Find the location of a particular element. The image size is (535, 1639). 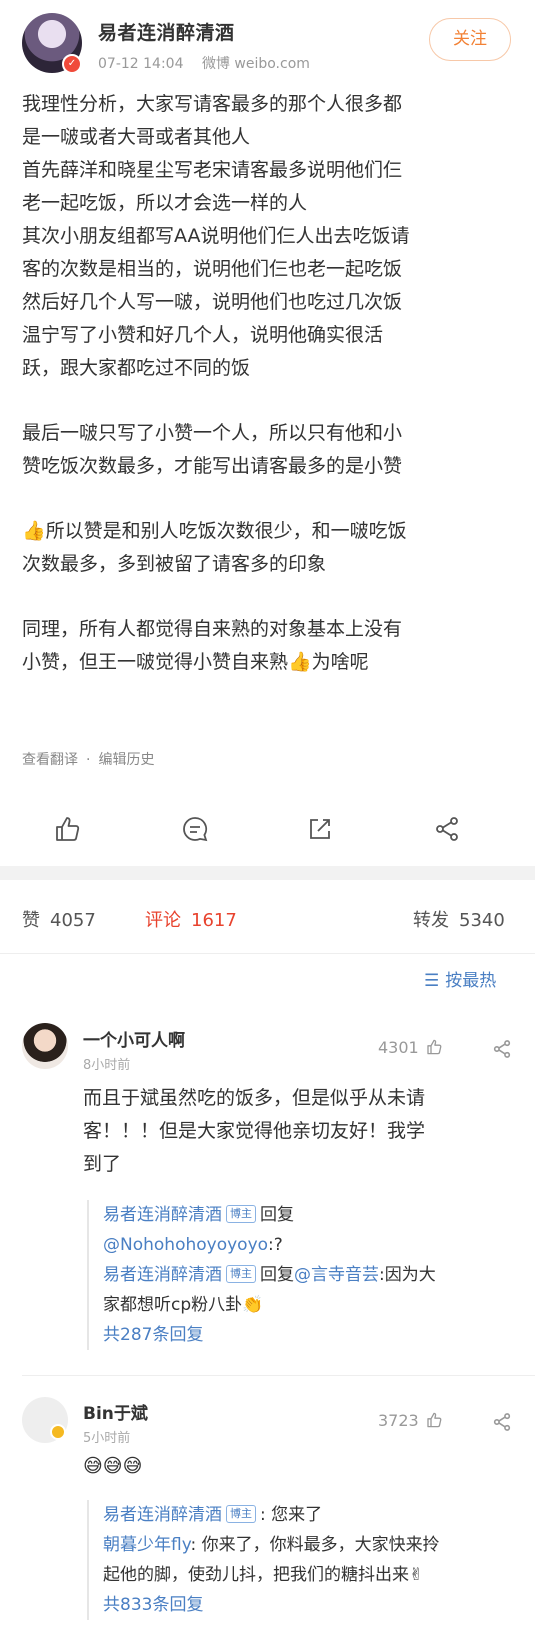

stats-tabs: 赞 4057 评论 1617 转发 5340 is located at coordinates (267, 917).